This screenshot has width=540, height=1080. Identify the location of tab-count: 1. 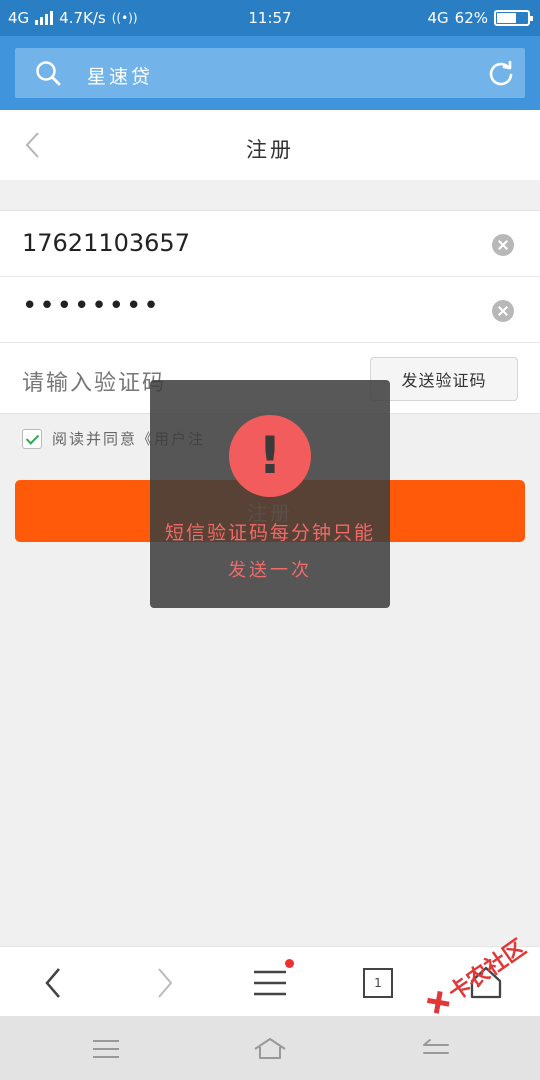
(378, 983).